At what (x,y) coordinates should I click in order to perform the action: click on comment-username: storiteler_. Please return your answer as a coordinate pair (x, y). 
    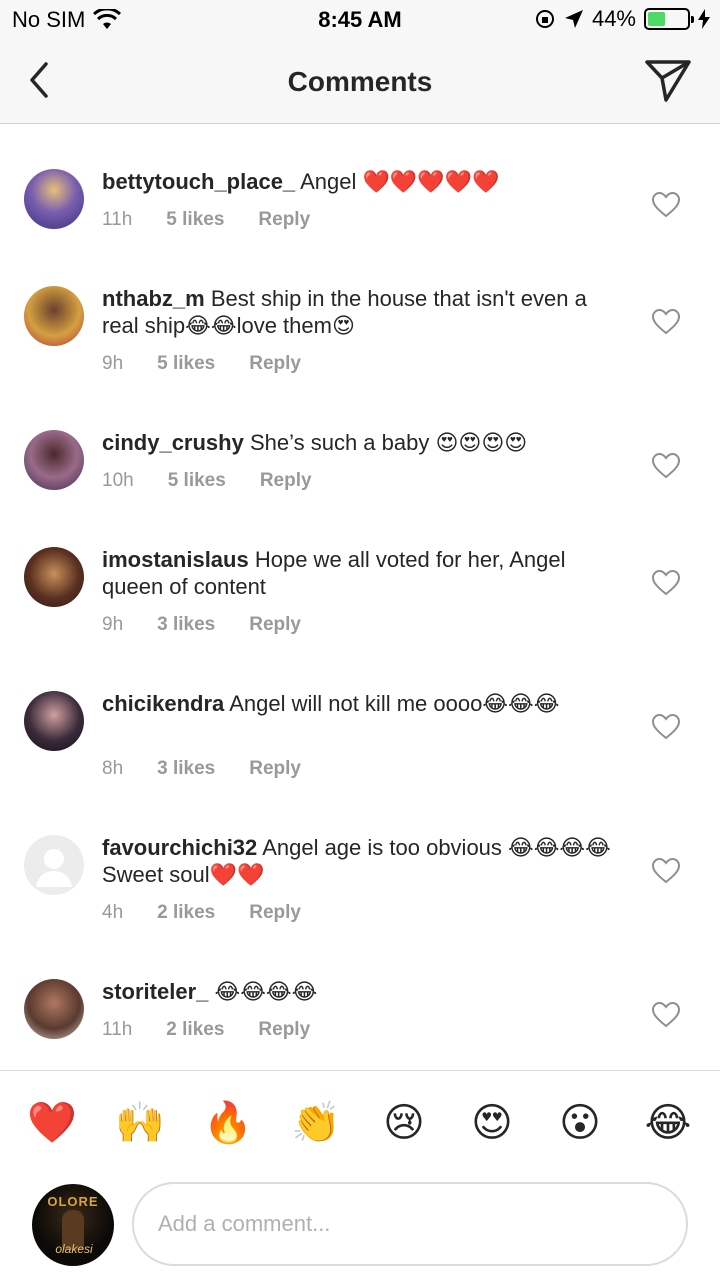
    Looking at the image, I should click on (155, 991).